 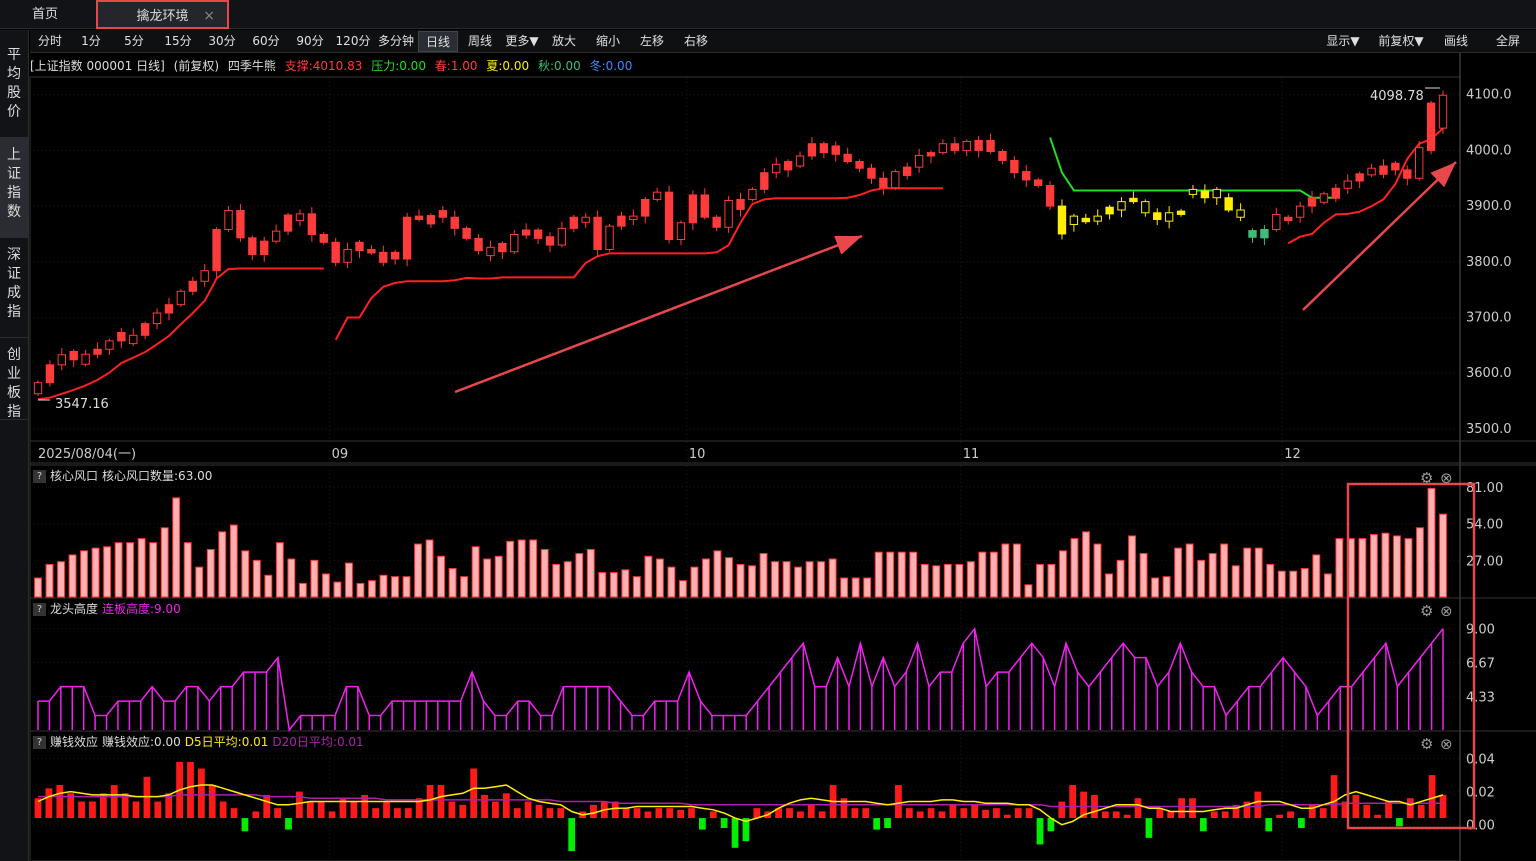 I want to click on y-tick-label: 9.00, so click(x=1480, y=630).